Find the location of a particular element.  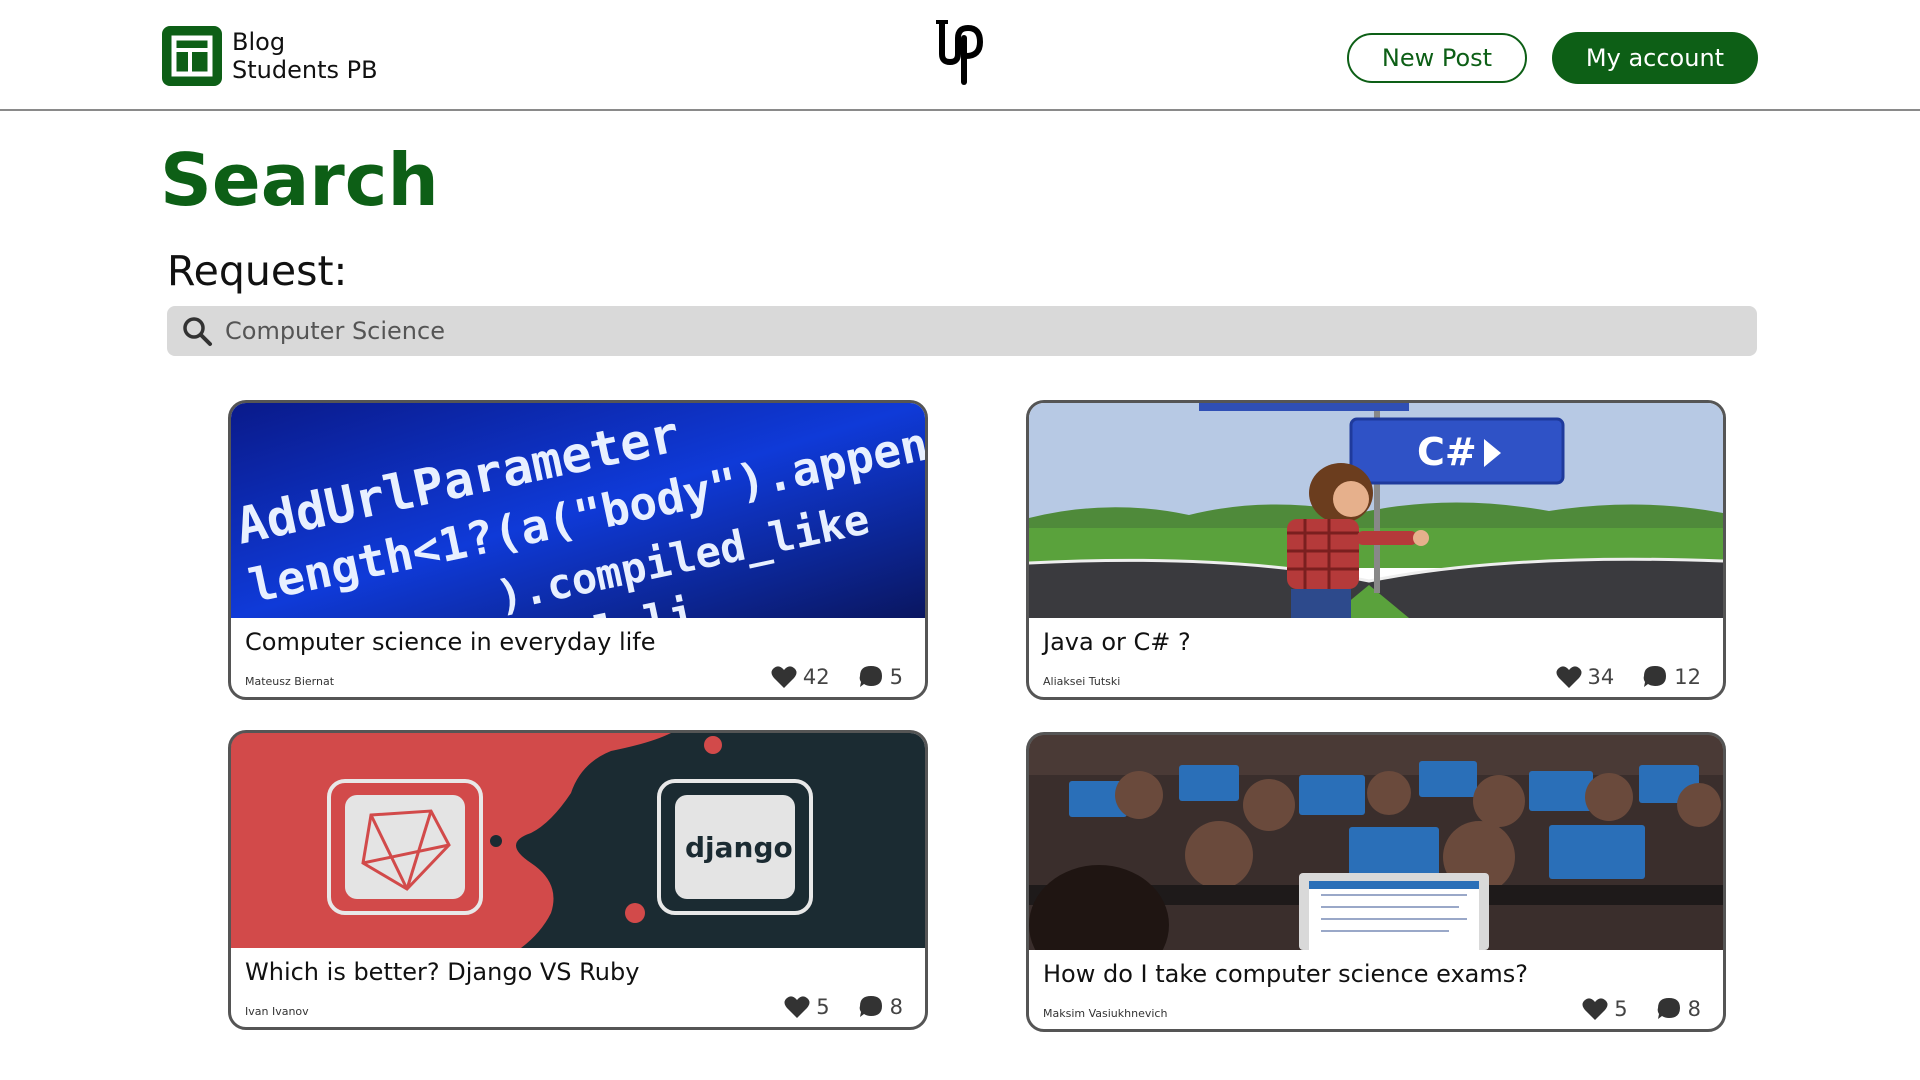

post-title: Which is better? Django VS Ruby is located at coordinates (442, 972).